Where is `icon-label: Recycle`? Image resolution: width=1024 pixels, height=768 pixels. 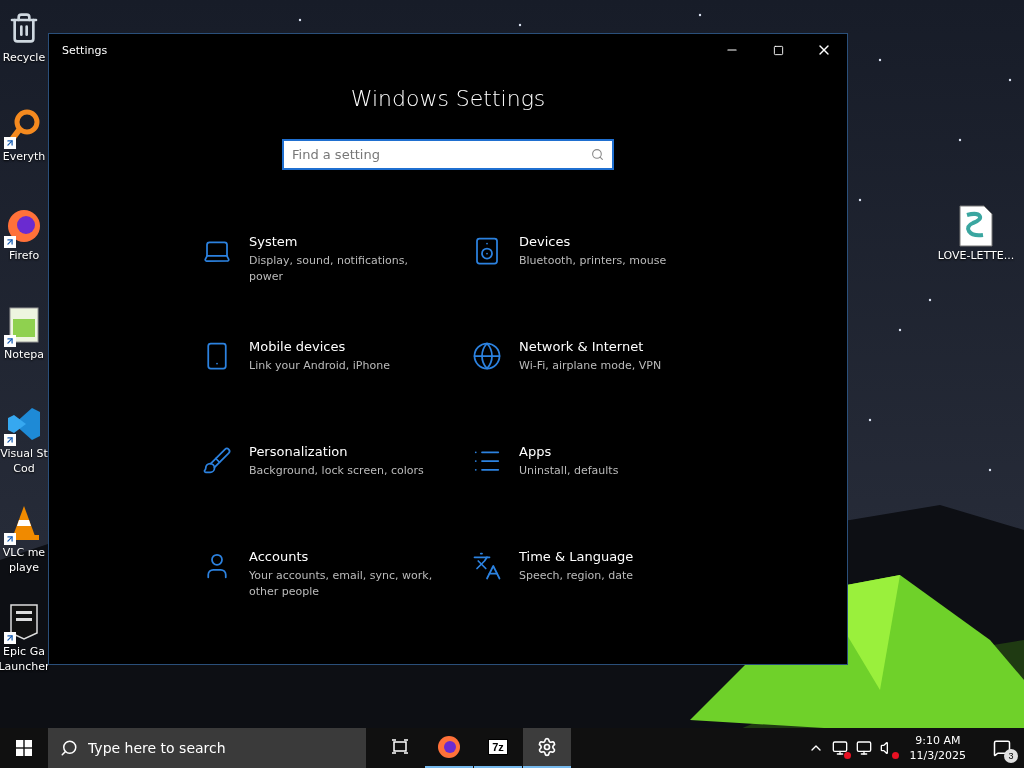
icon-label: Recycle is located at coordinates (24, 57).